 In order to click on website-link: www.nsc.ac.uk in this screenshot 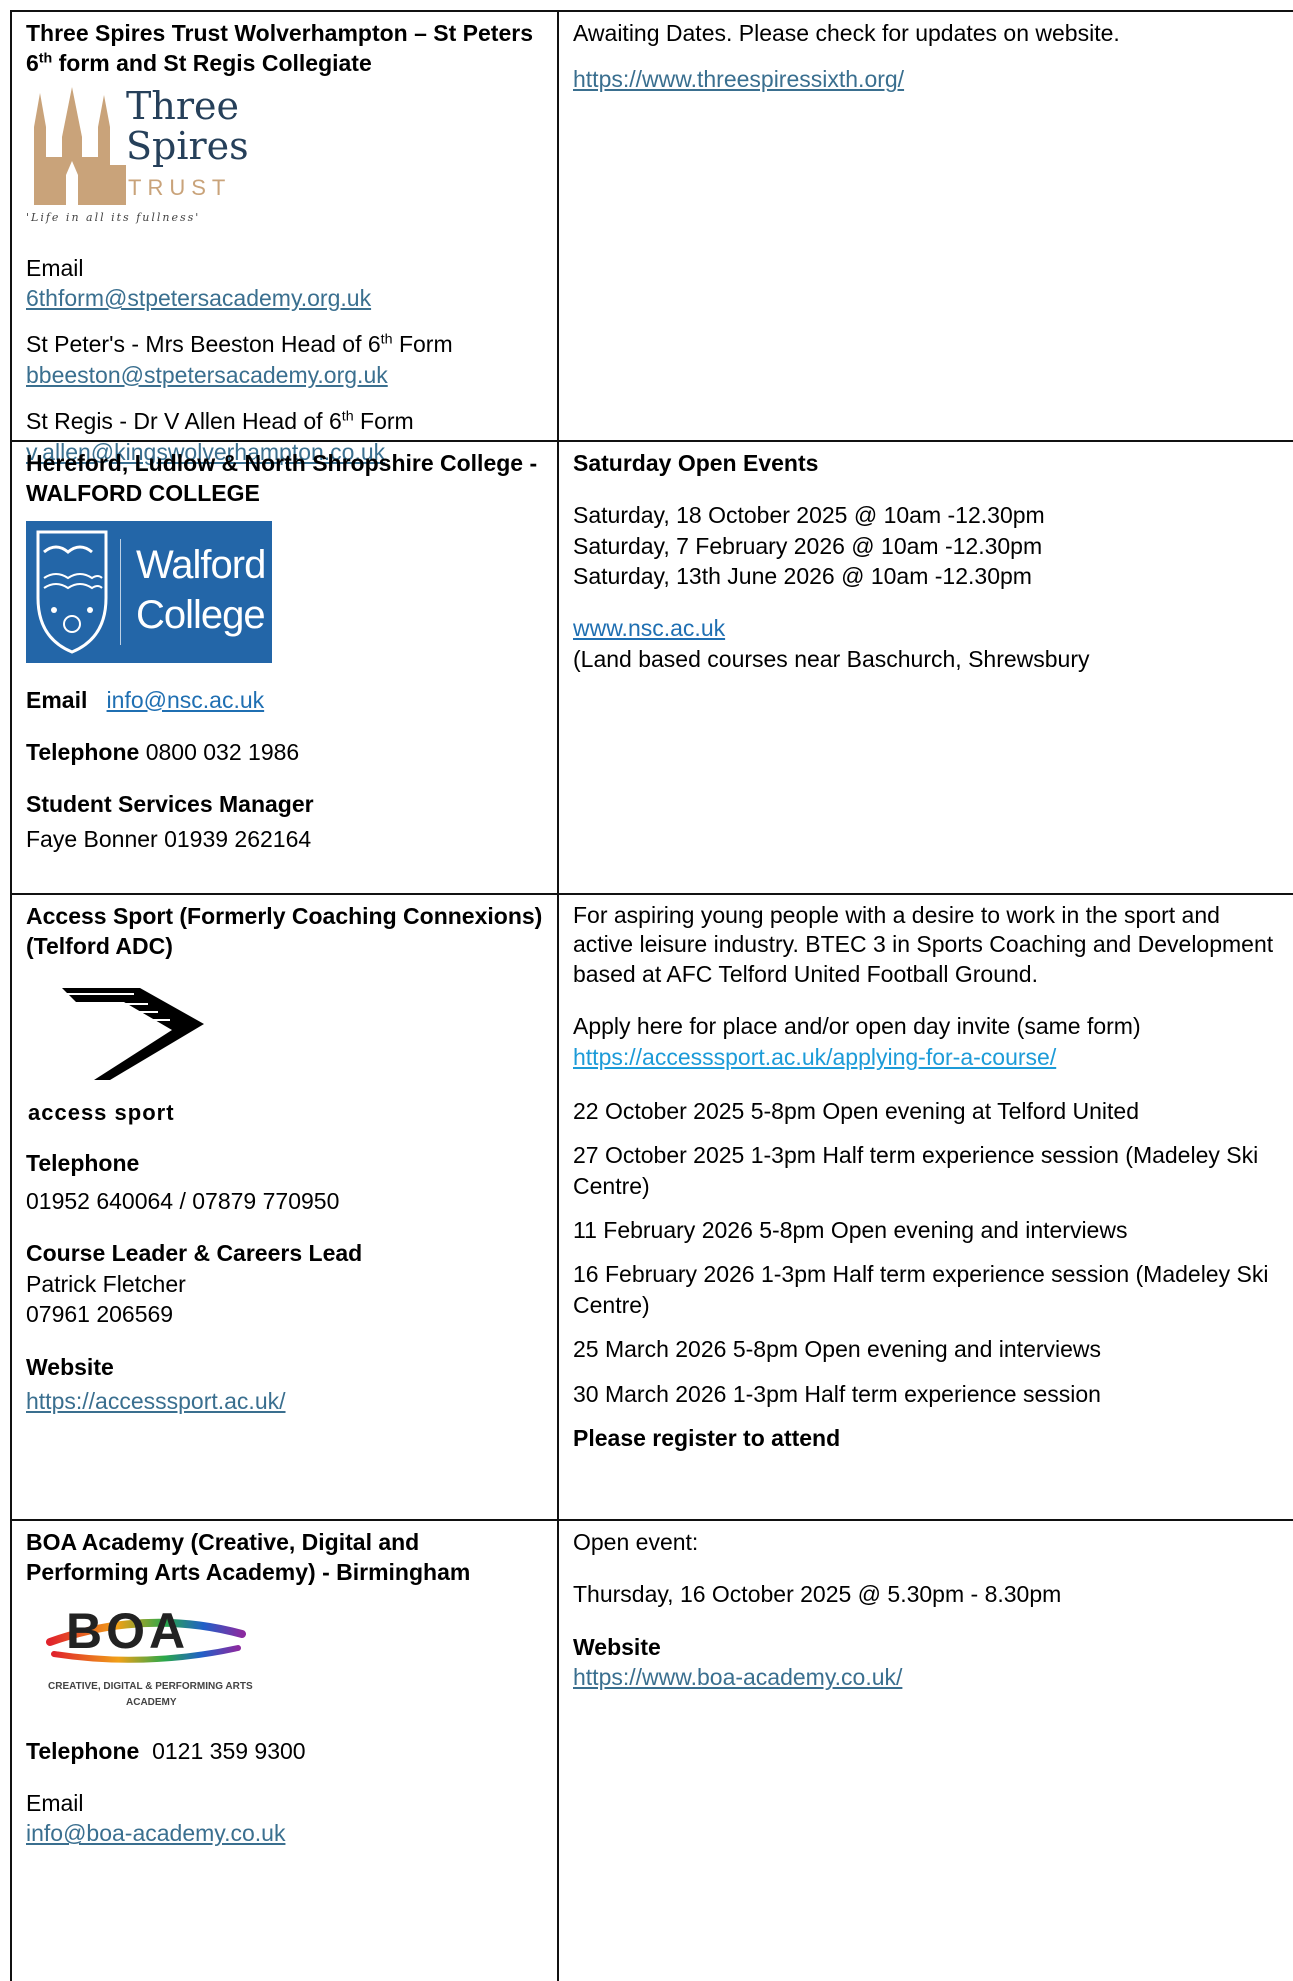, I will do `click(649, 628)`.